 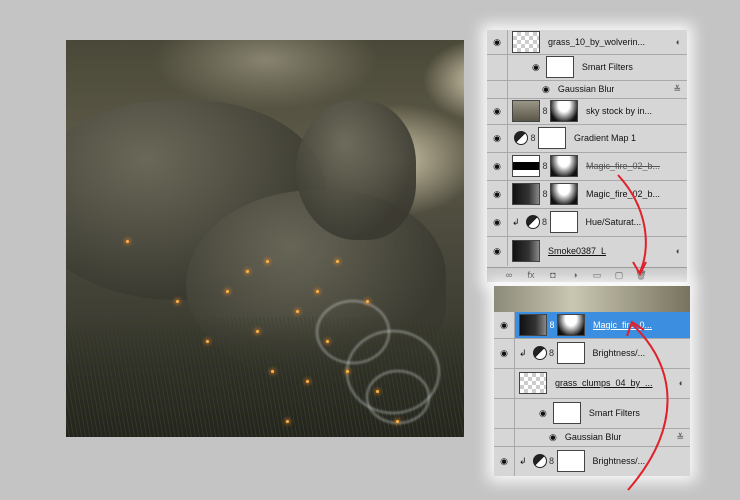 I want to click on annotation-arrows, so click(x=643, y=332).